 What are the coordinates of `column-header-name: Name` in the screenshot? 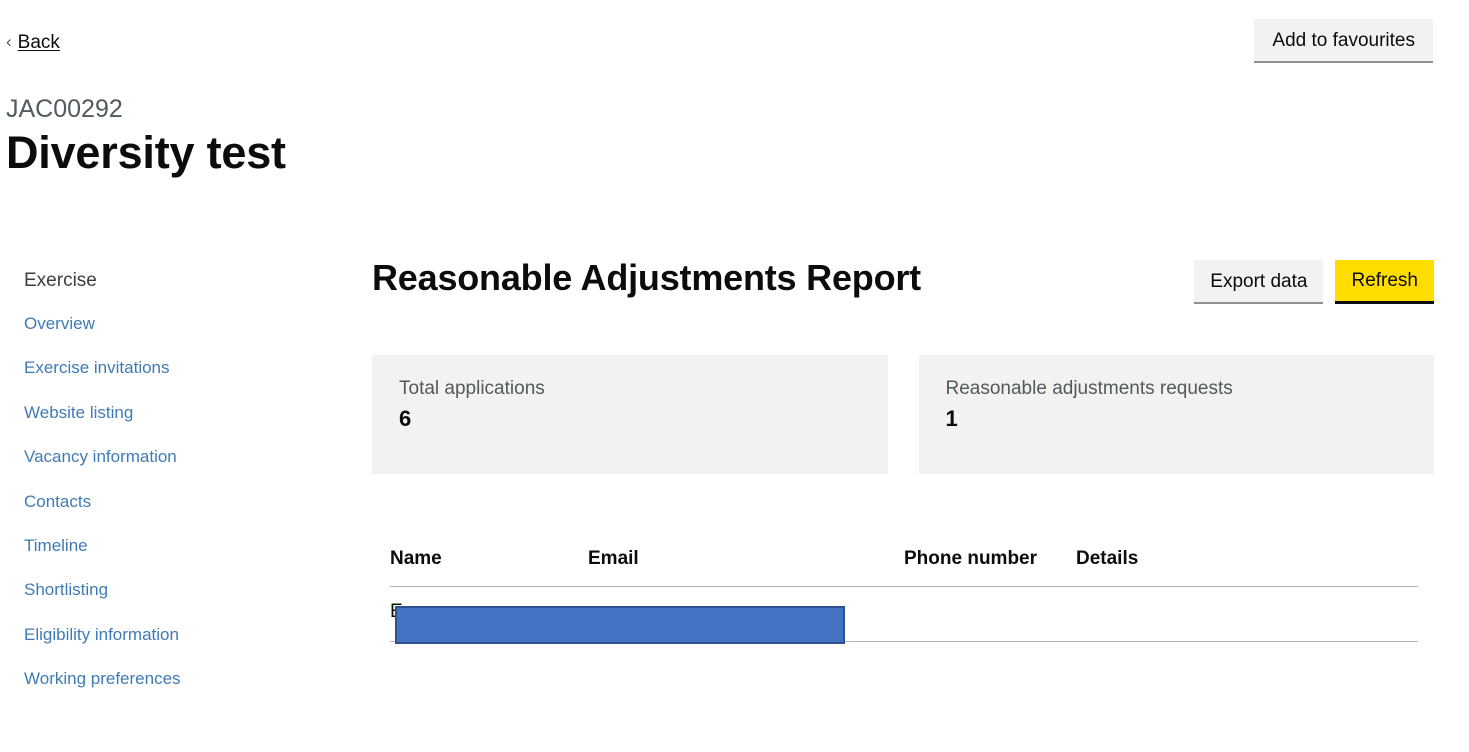 It's located at (489, 567).